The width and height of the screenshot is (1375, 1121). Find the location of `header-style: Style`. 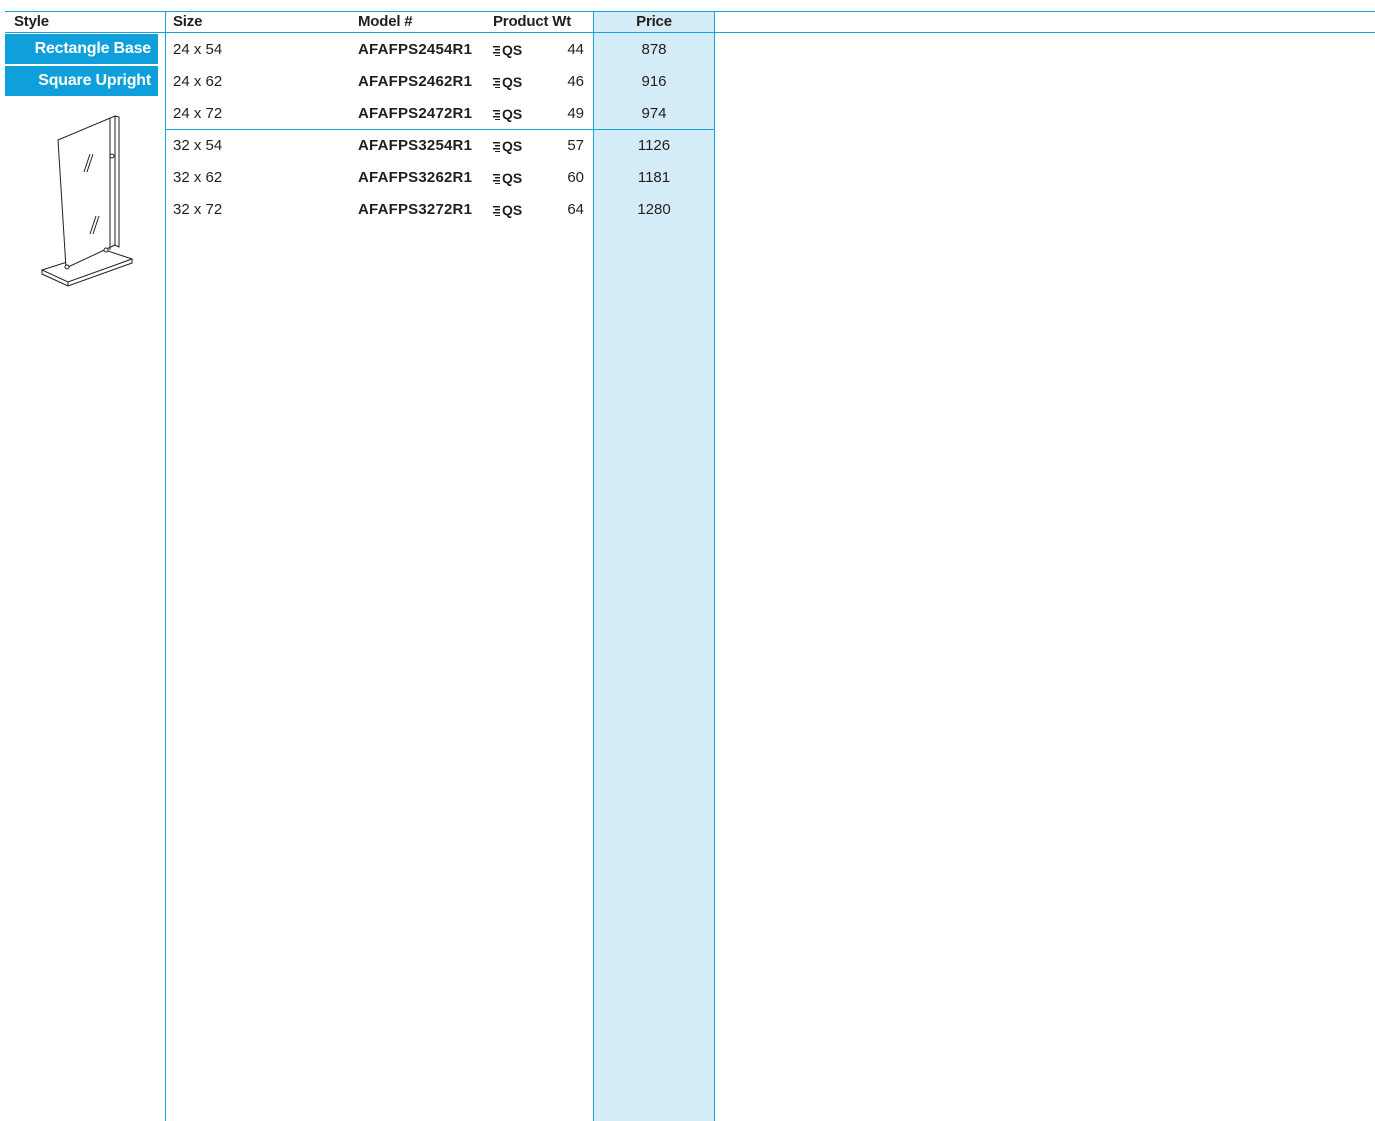

header-style: Style is located at coordinates (31, 21).